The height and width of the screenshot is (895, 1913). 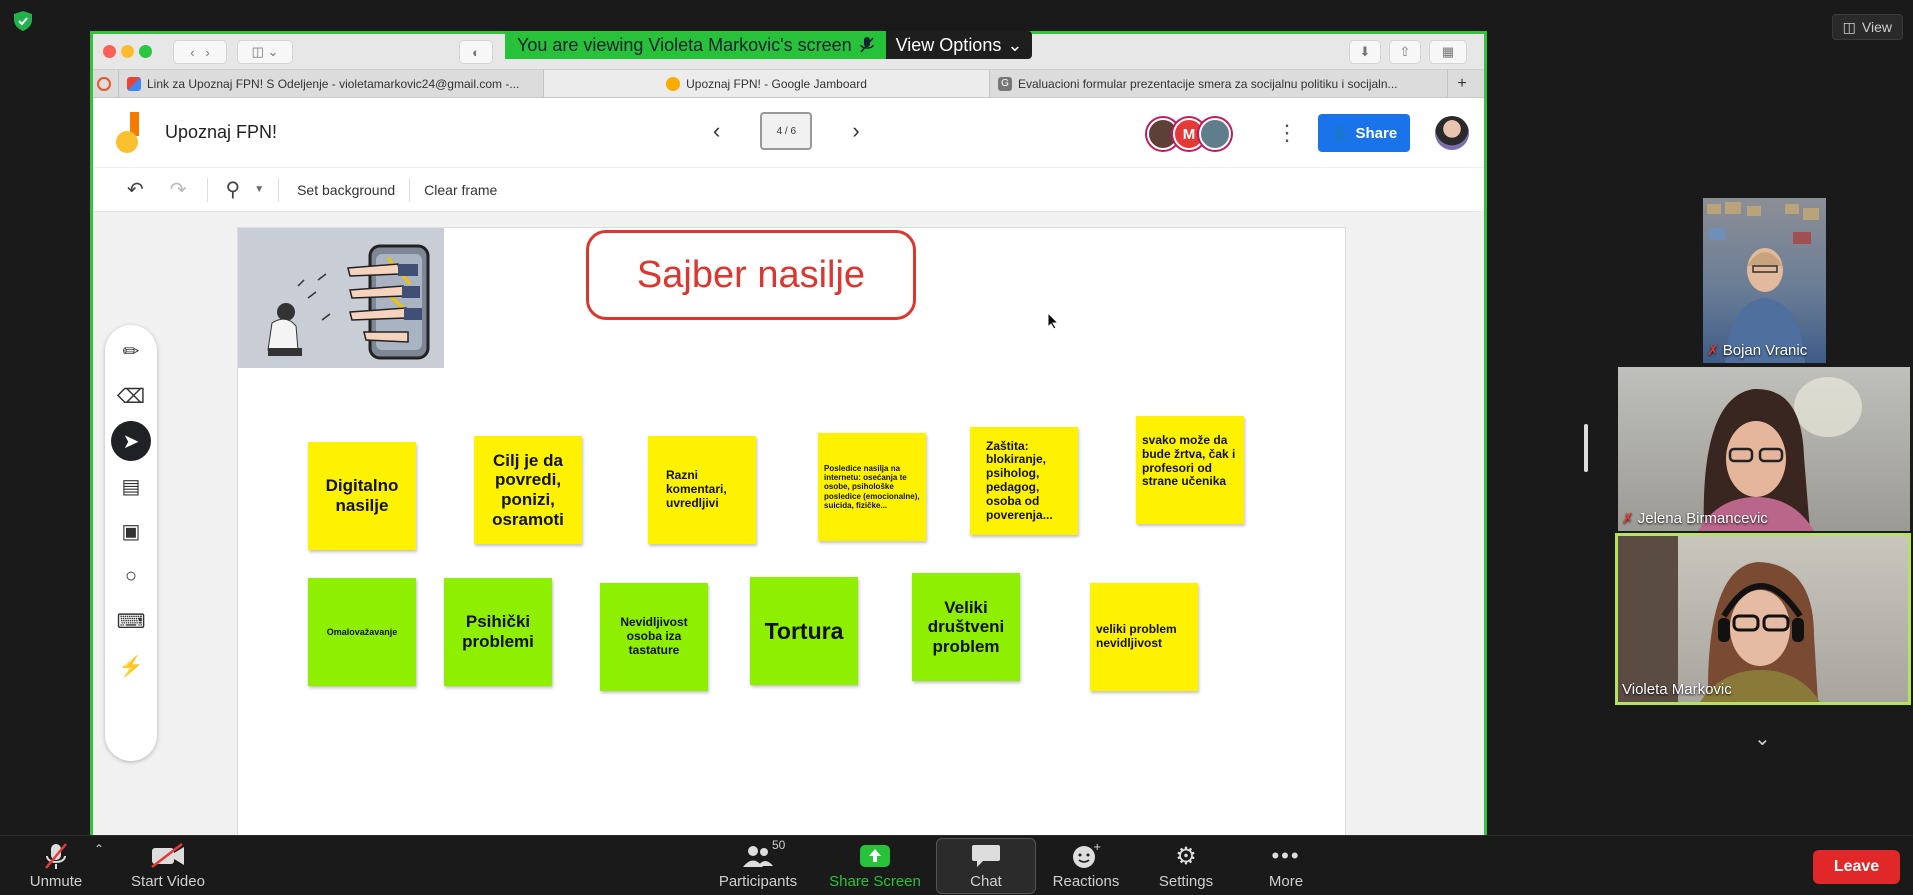 I want to click on close-window-button, so click(x=109, y=51).